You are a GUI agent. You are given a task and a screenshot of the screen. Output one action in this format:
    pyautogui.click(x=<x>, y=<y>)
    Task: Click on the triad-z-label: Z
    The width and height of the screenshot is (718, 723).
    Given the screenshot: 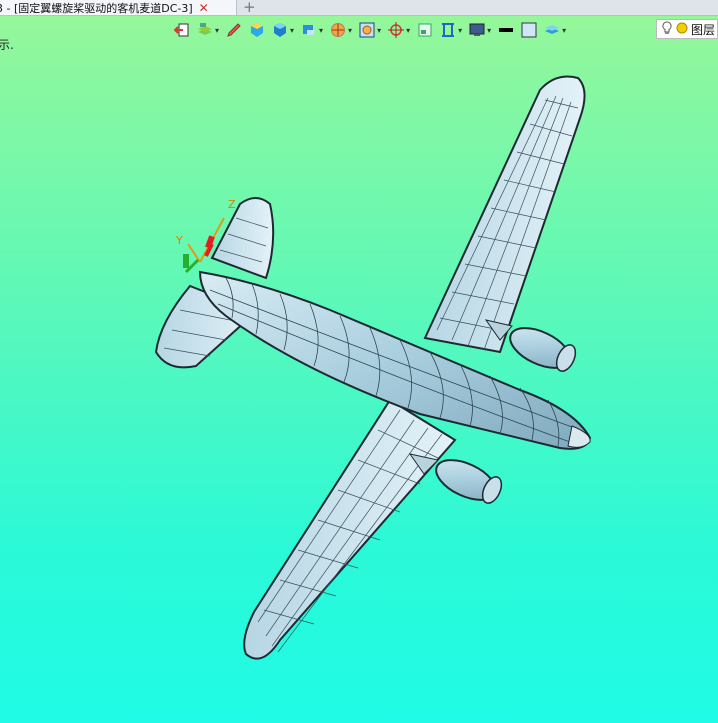 What is the action you would take?
    pyautogui.click(x=232, y=204)
    